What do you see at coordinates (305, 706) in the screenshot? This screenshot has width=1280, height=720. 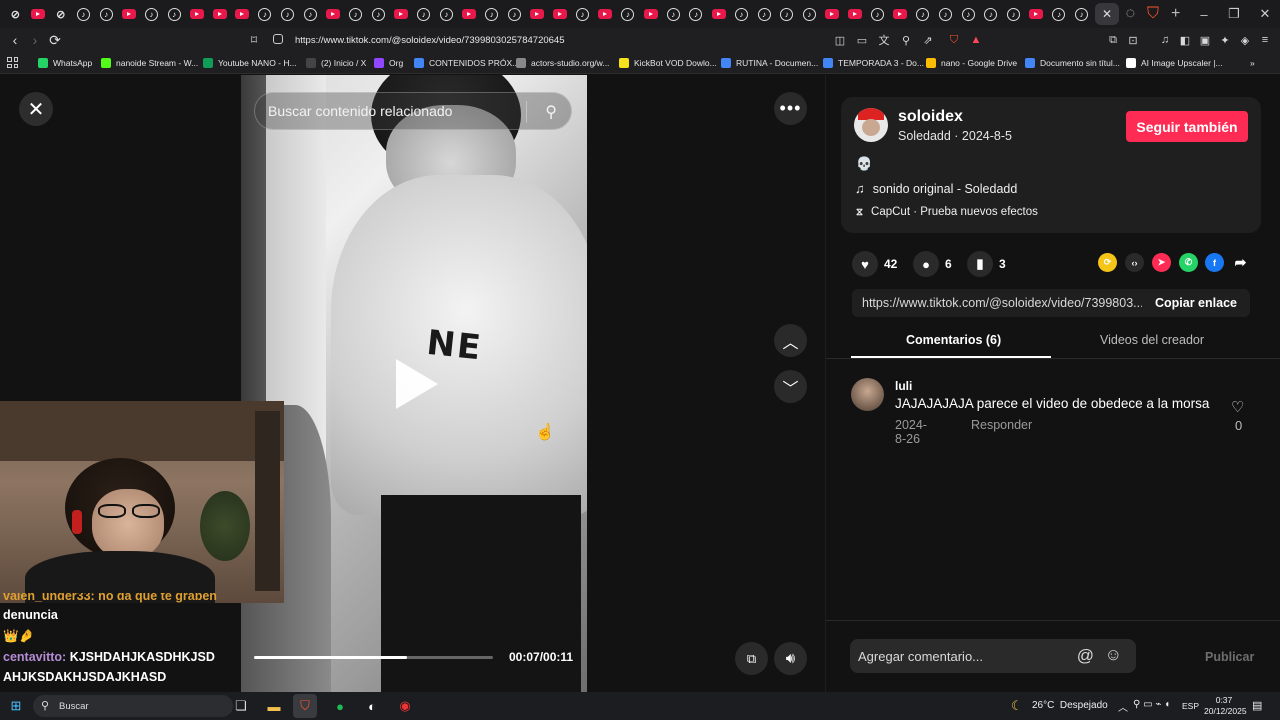 I see `brave-taskbar-icon: ⛉` at bounding box center [305, 706].